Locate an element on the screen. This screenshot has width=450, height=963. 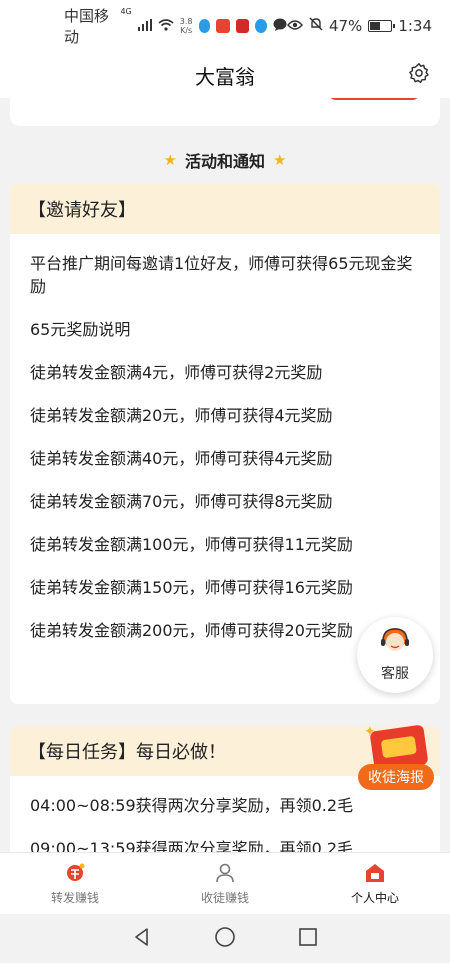
net-speed-value: 3.8 is located at coordinates (186, 21).